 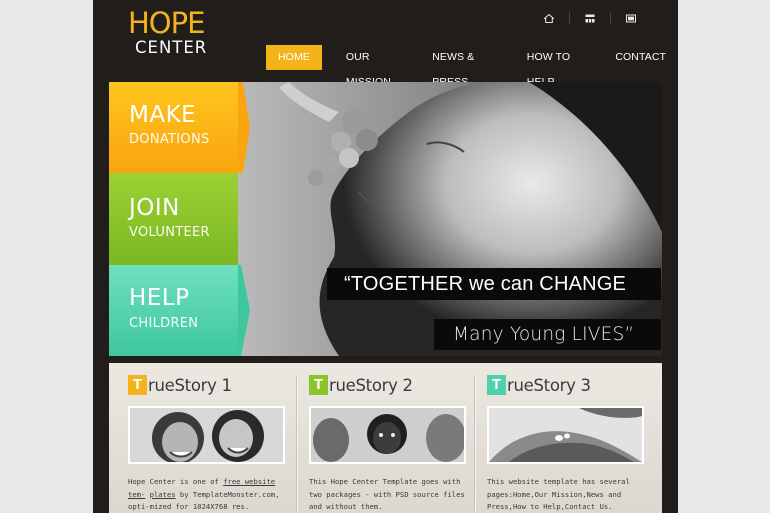 I want to click on make-donations-panel: MAKE DONATIONS, so click(x=173, y=127).